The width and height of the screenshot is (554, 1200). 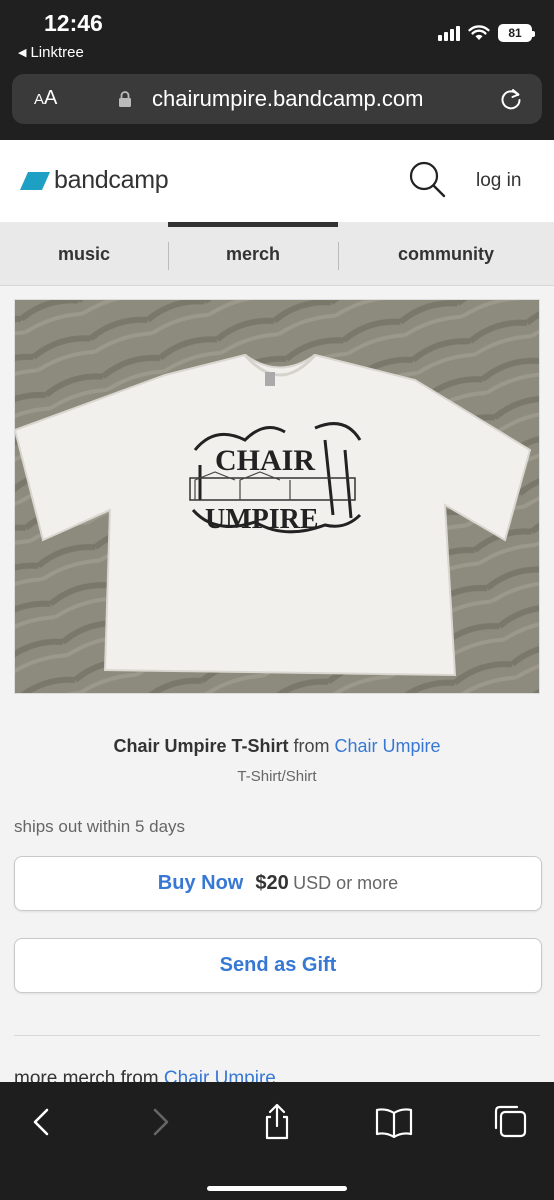 What do you see at coordinates (346, 883) in the screenshot?
I see `currency-note: USD or more` at bounding box center [346, 883].